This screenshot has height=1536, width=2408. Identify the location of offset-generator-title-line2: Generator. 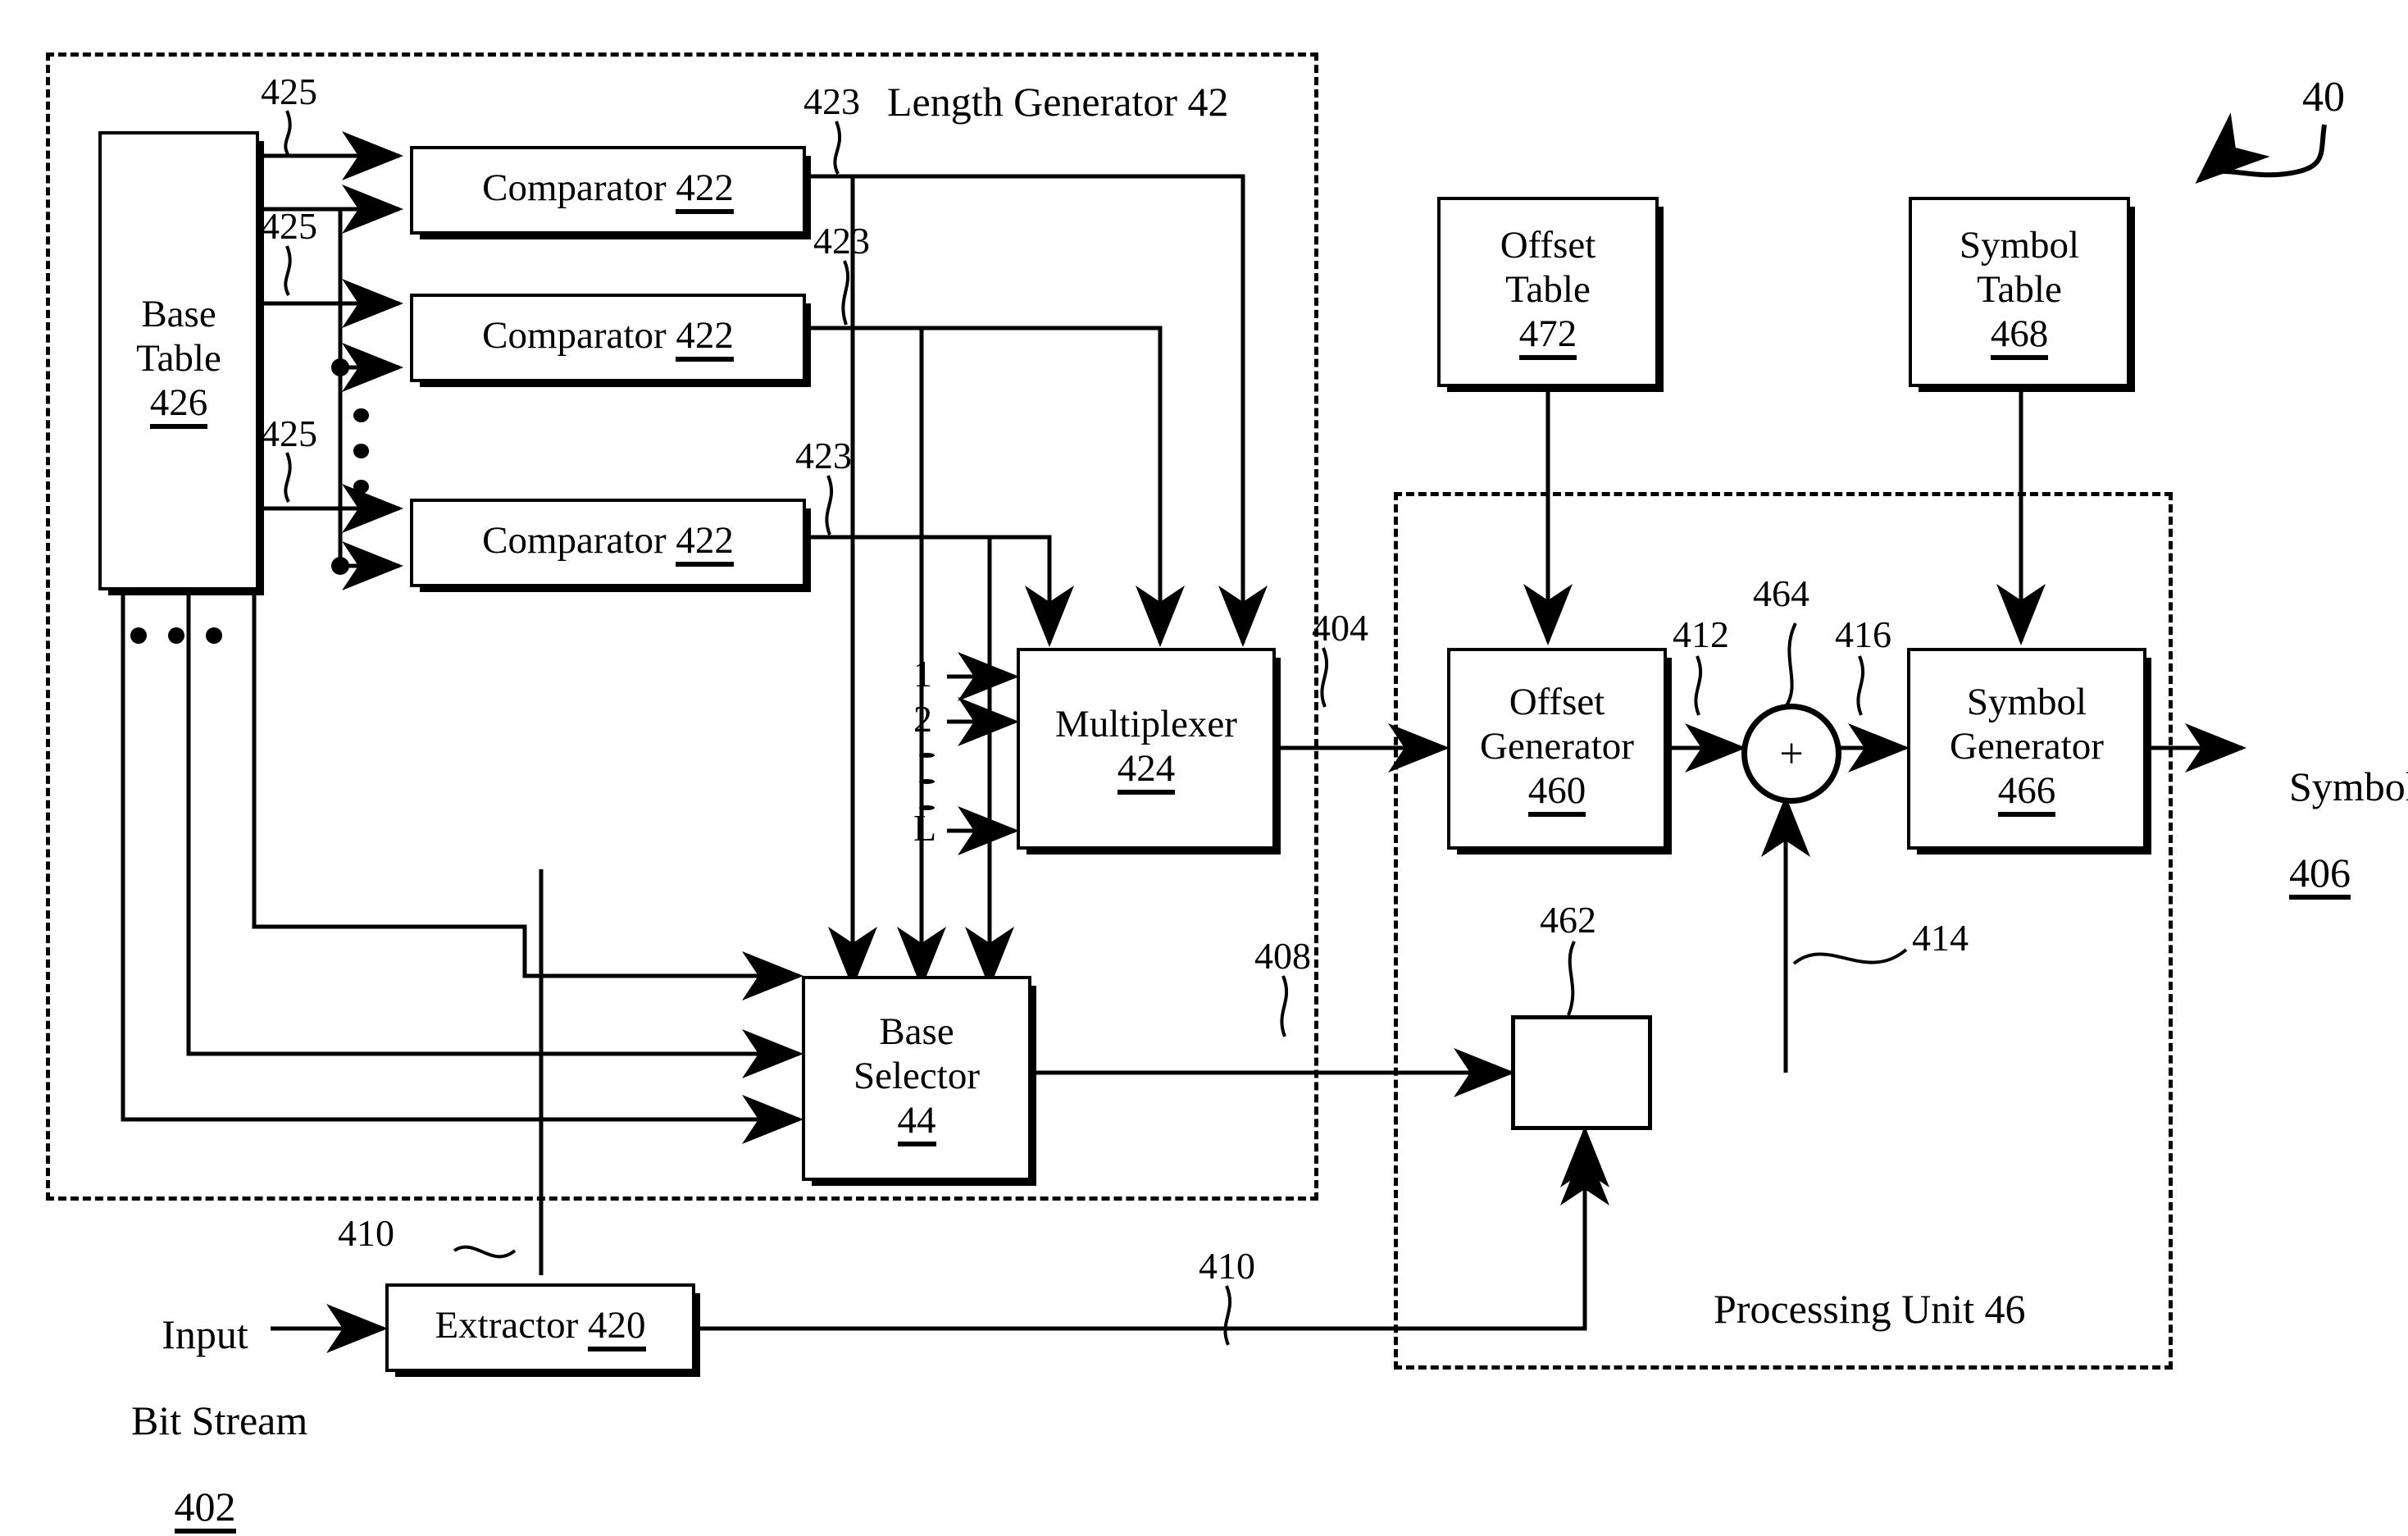
(1557, 746).